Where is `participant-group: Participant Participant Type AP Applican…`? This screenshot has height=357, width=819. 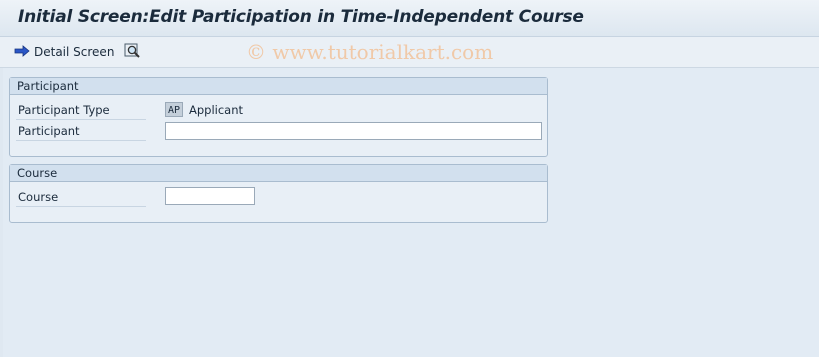
participant-group: Participant Participant Type AP Applican… is located at coordinates (278, 117).